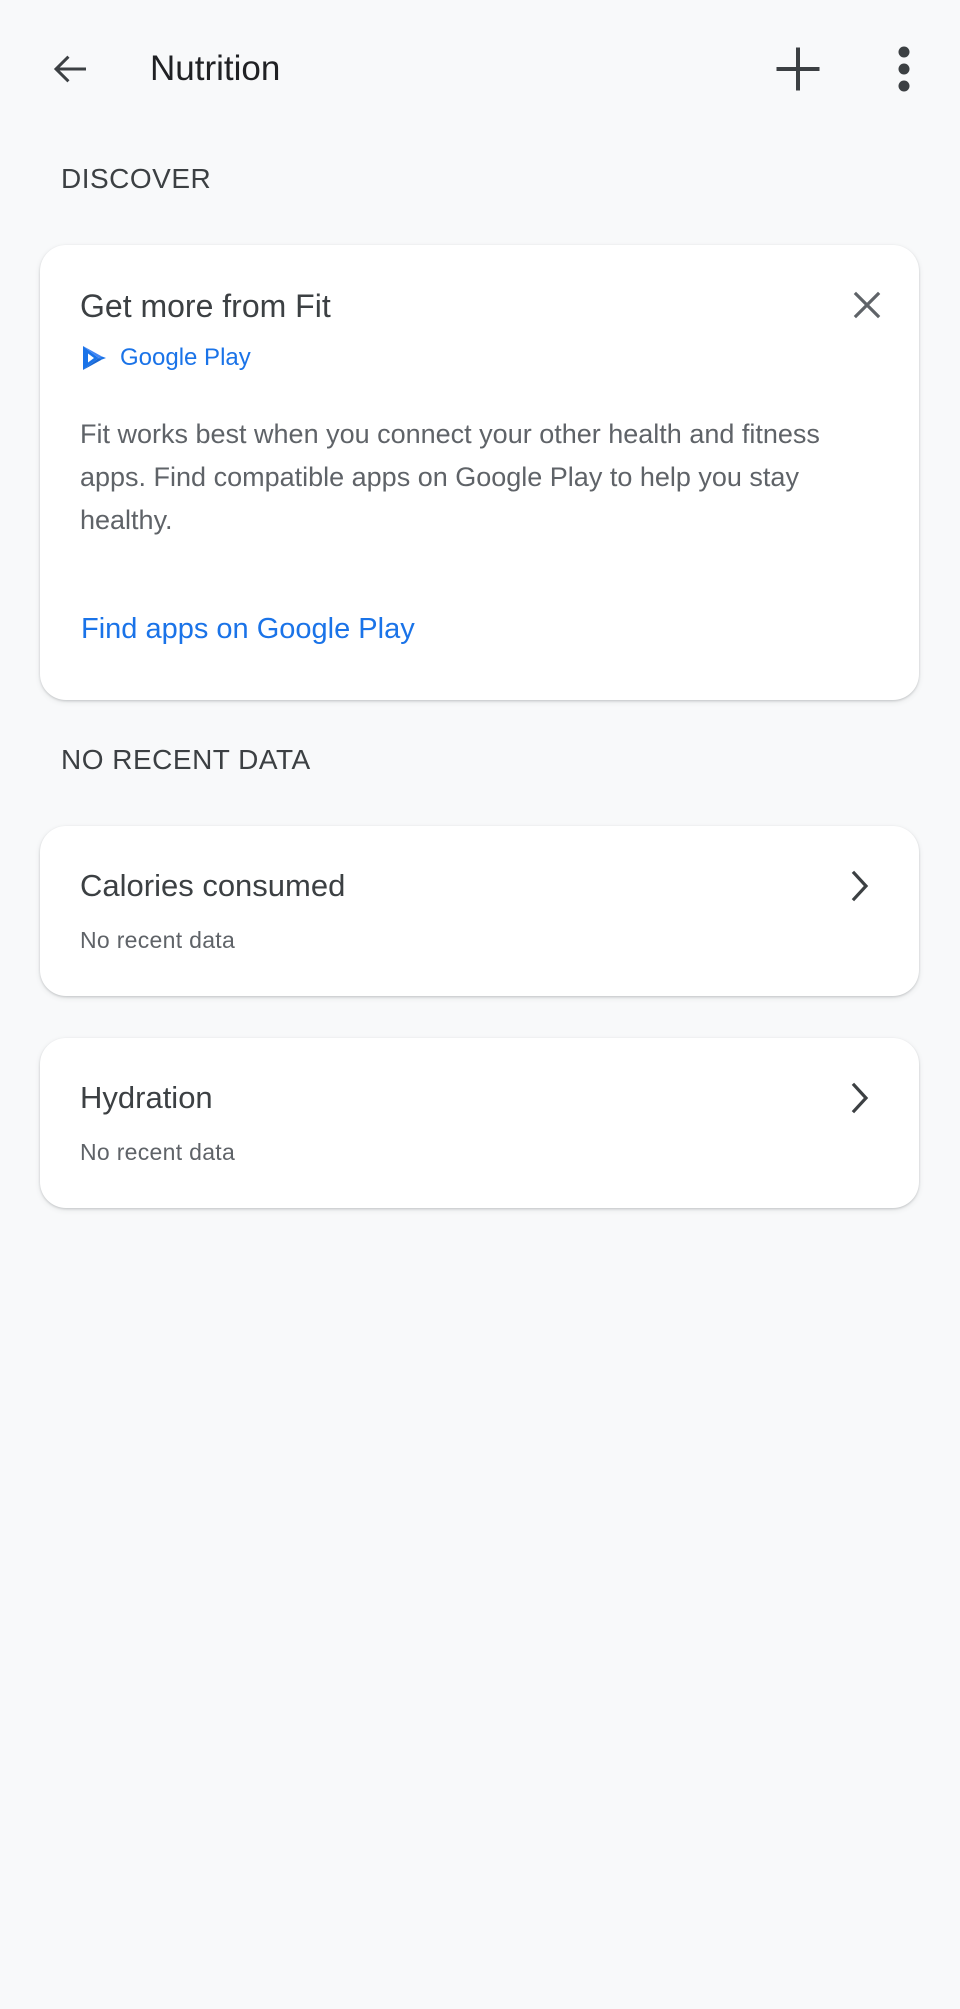 Image resolution: width=960 pixels, height=2009 pixels. I want to click on back-button, so click(70, 69).